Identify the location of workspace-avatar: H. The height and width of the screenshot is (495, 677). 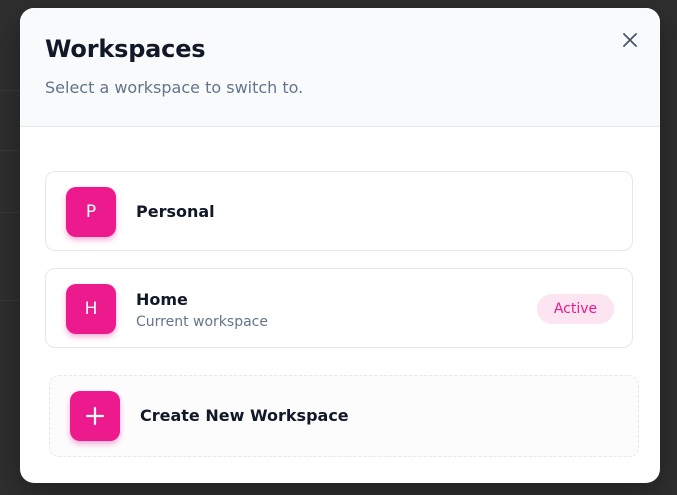
(91, 309).